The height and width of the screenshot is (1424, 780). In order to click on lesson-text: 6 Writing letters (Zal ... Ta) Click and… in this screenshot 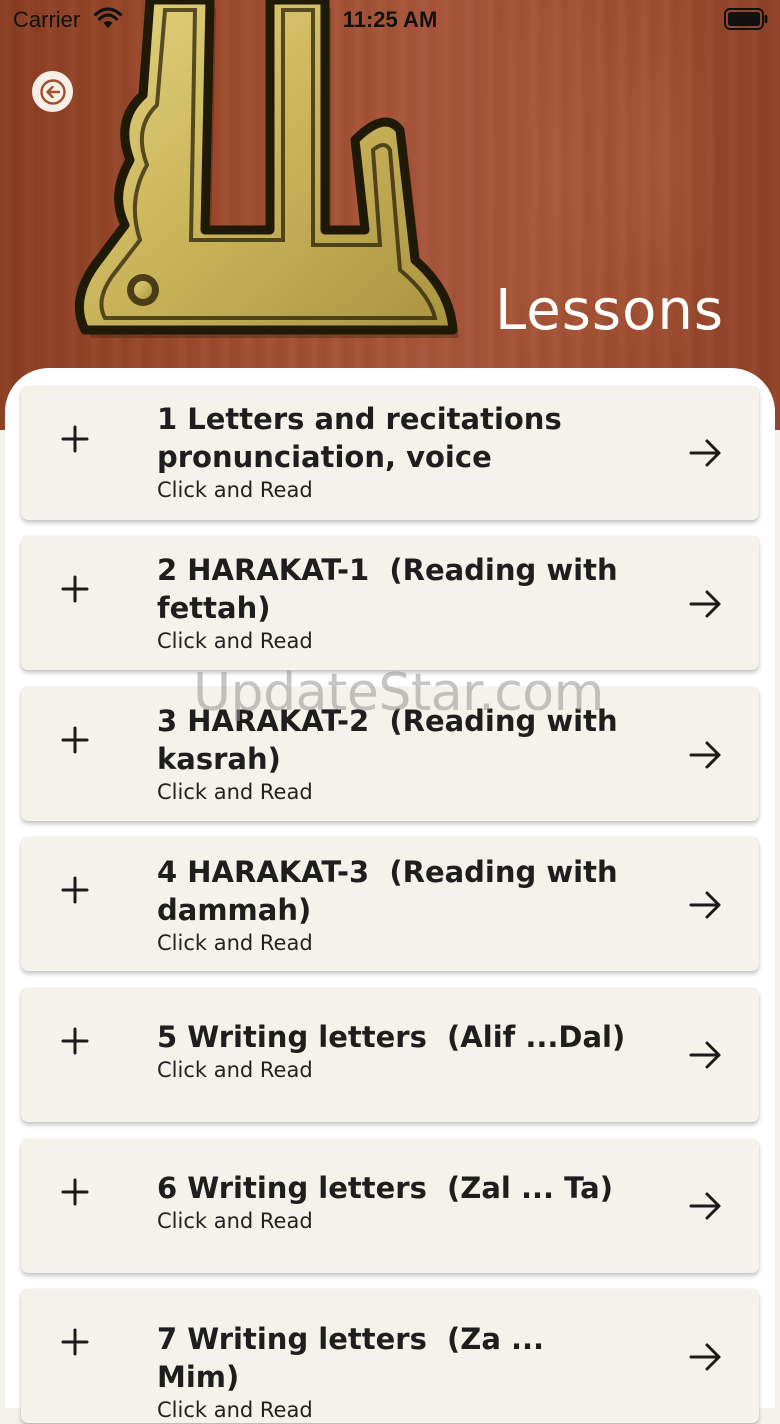, I will do `click(392, 1202)`.